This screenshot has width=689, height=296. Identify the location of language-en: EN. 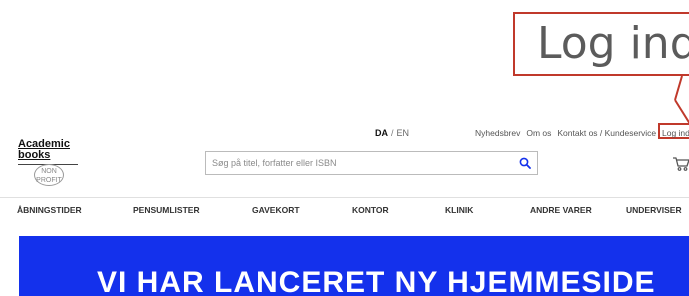
(403, 133).